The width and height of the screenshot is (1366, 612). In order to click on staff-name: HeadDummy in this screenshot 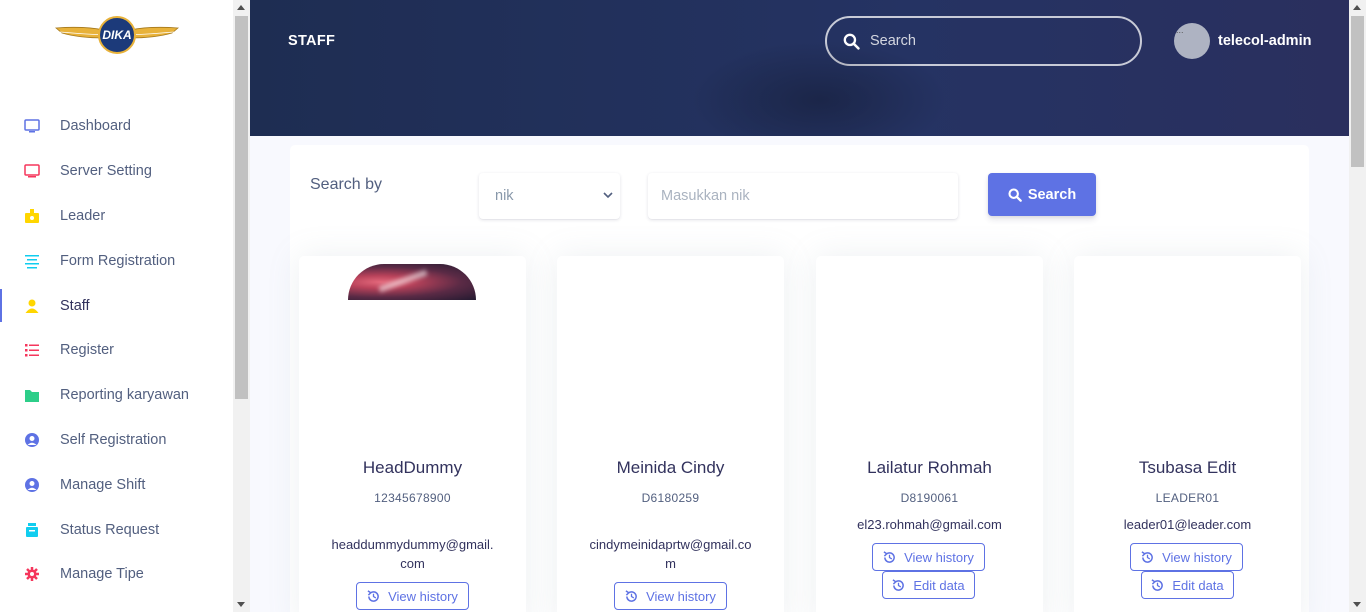, I will do `click(412, 467)`.